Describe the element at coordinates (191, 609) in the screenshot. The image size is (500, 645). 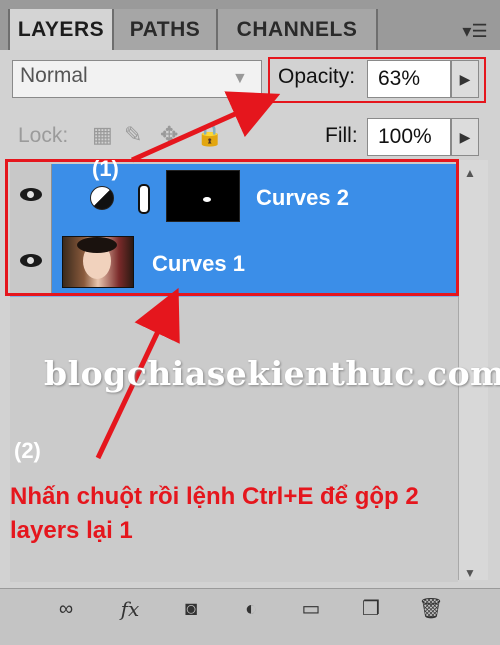
I see `mask-icon: ◙` at that location.